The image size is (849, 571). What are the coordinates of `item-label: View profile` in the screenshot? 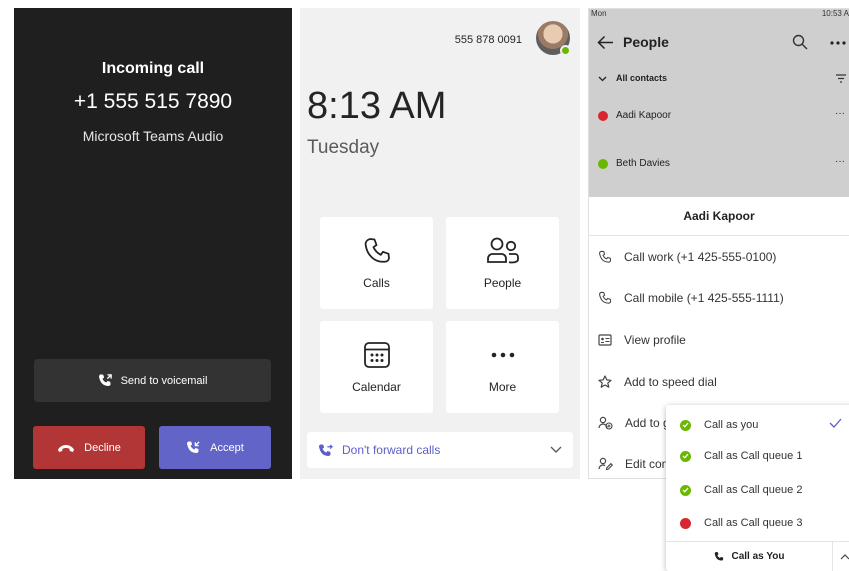 It's located at (655, 340).